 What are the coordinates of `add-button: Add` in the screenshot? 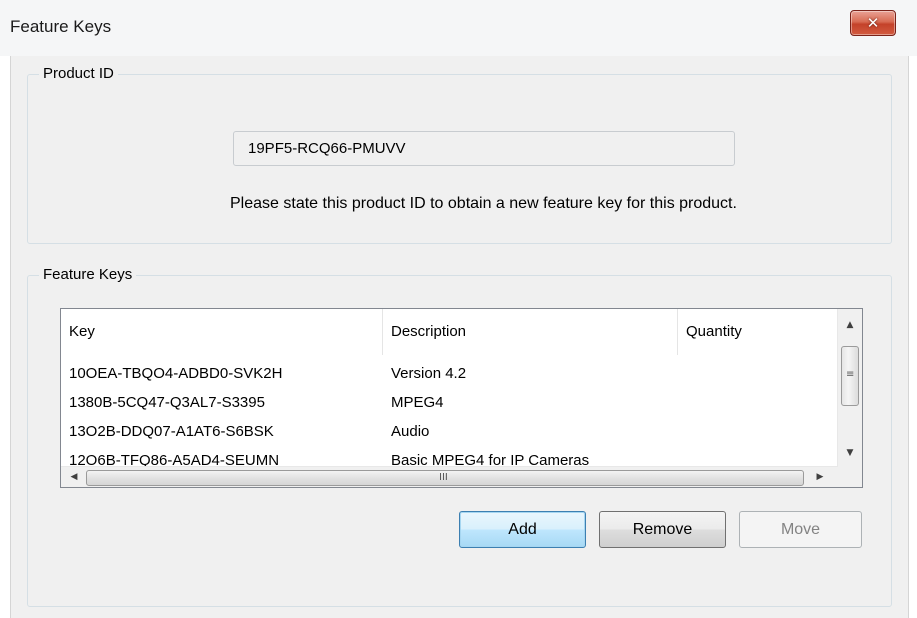 It's located at (522, 529).